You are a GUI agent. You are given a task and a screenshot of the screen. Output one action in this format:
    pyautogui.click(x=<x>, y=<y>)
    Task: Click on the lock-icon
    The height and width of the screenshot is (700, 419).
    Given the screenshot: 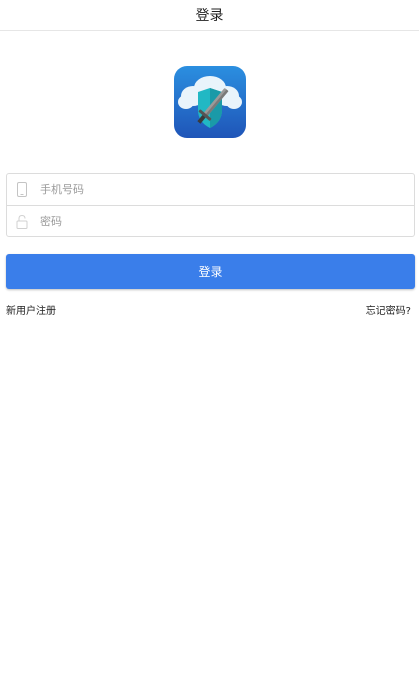 What is the action you would take?
    pyautogui.click(x=22, y=222)
    